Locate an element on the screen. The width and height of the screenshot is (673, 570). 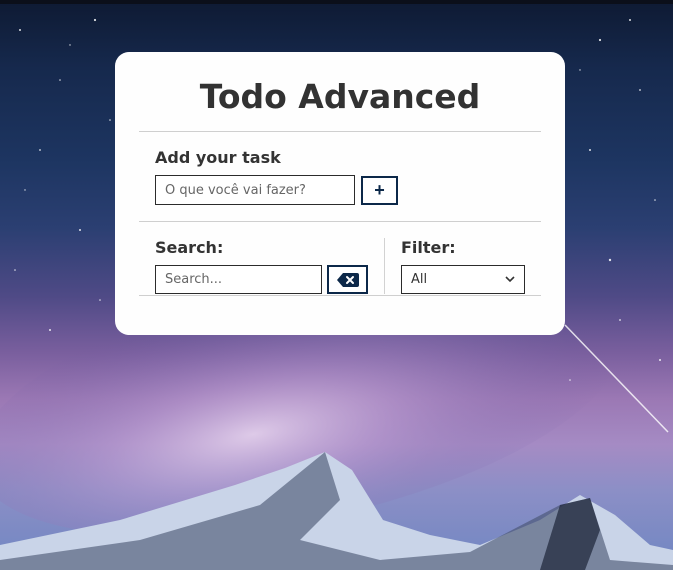
filter-column: Filter: All is located at coordinates (463, 266).